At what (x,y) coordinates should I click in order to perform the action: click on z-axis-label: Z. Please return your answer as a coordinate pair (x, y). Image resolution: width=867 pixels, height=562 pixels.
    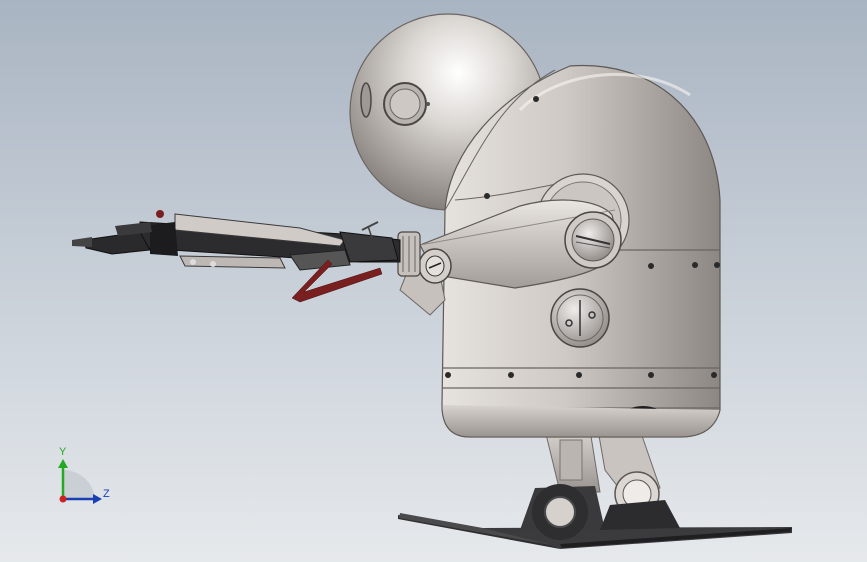
    Looking at the image, I should click on (106, 494).